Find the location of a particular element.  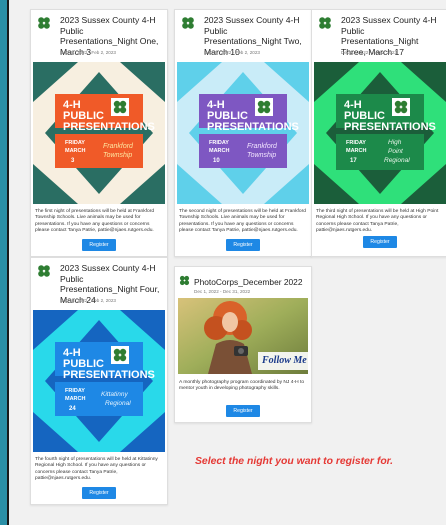

poster-loc1: High is located at coordinates (395, 142).